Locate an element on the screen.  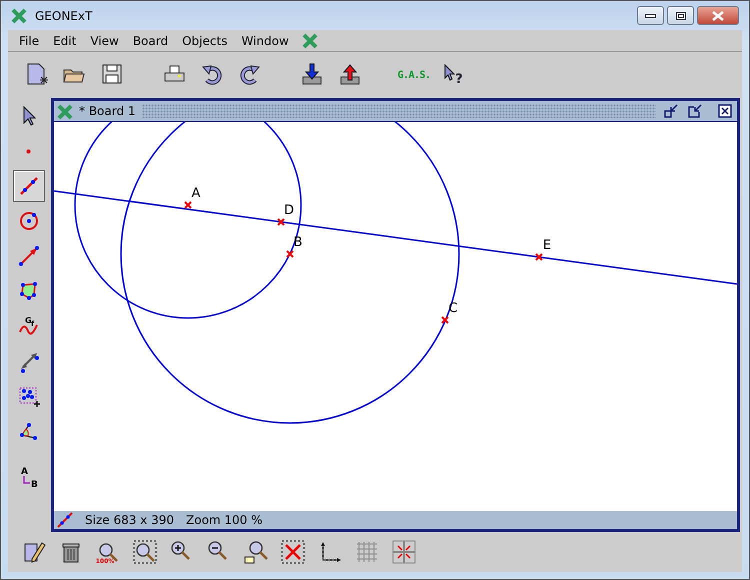
minimize-button is located at coordinates (650, 15).